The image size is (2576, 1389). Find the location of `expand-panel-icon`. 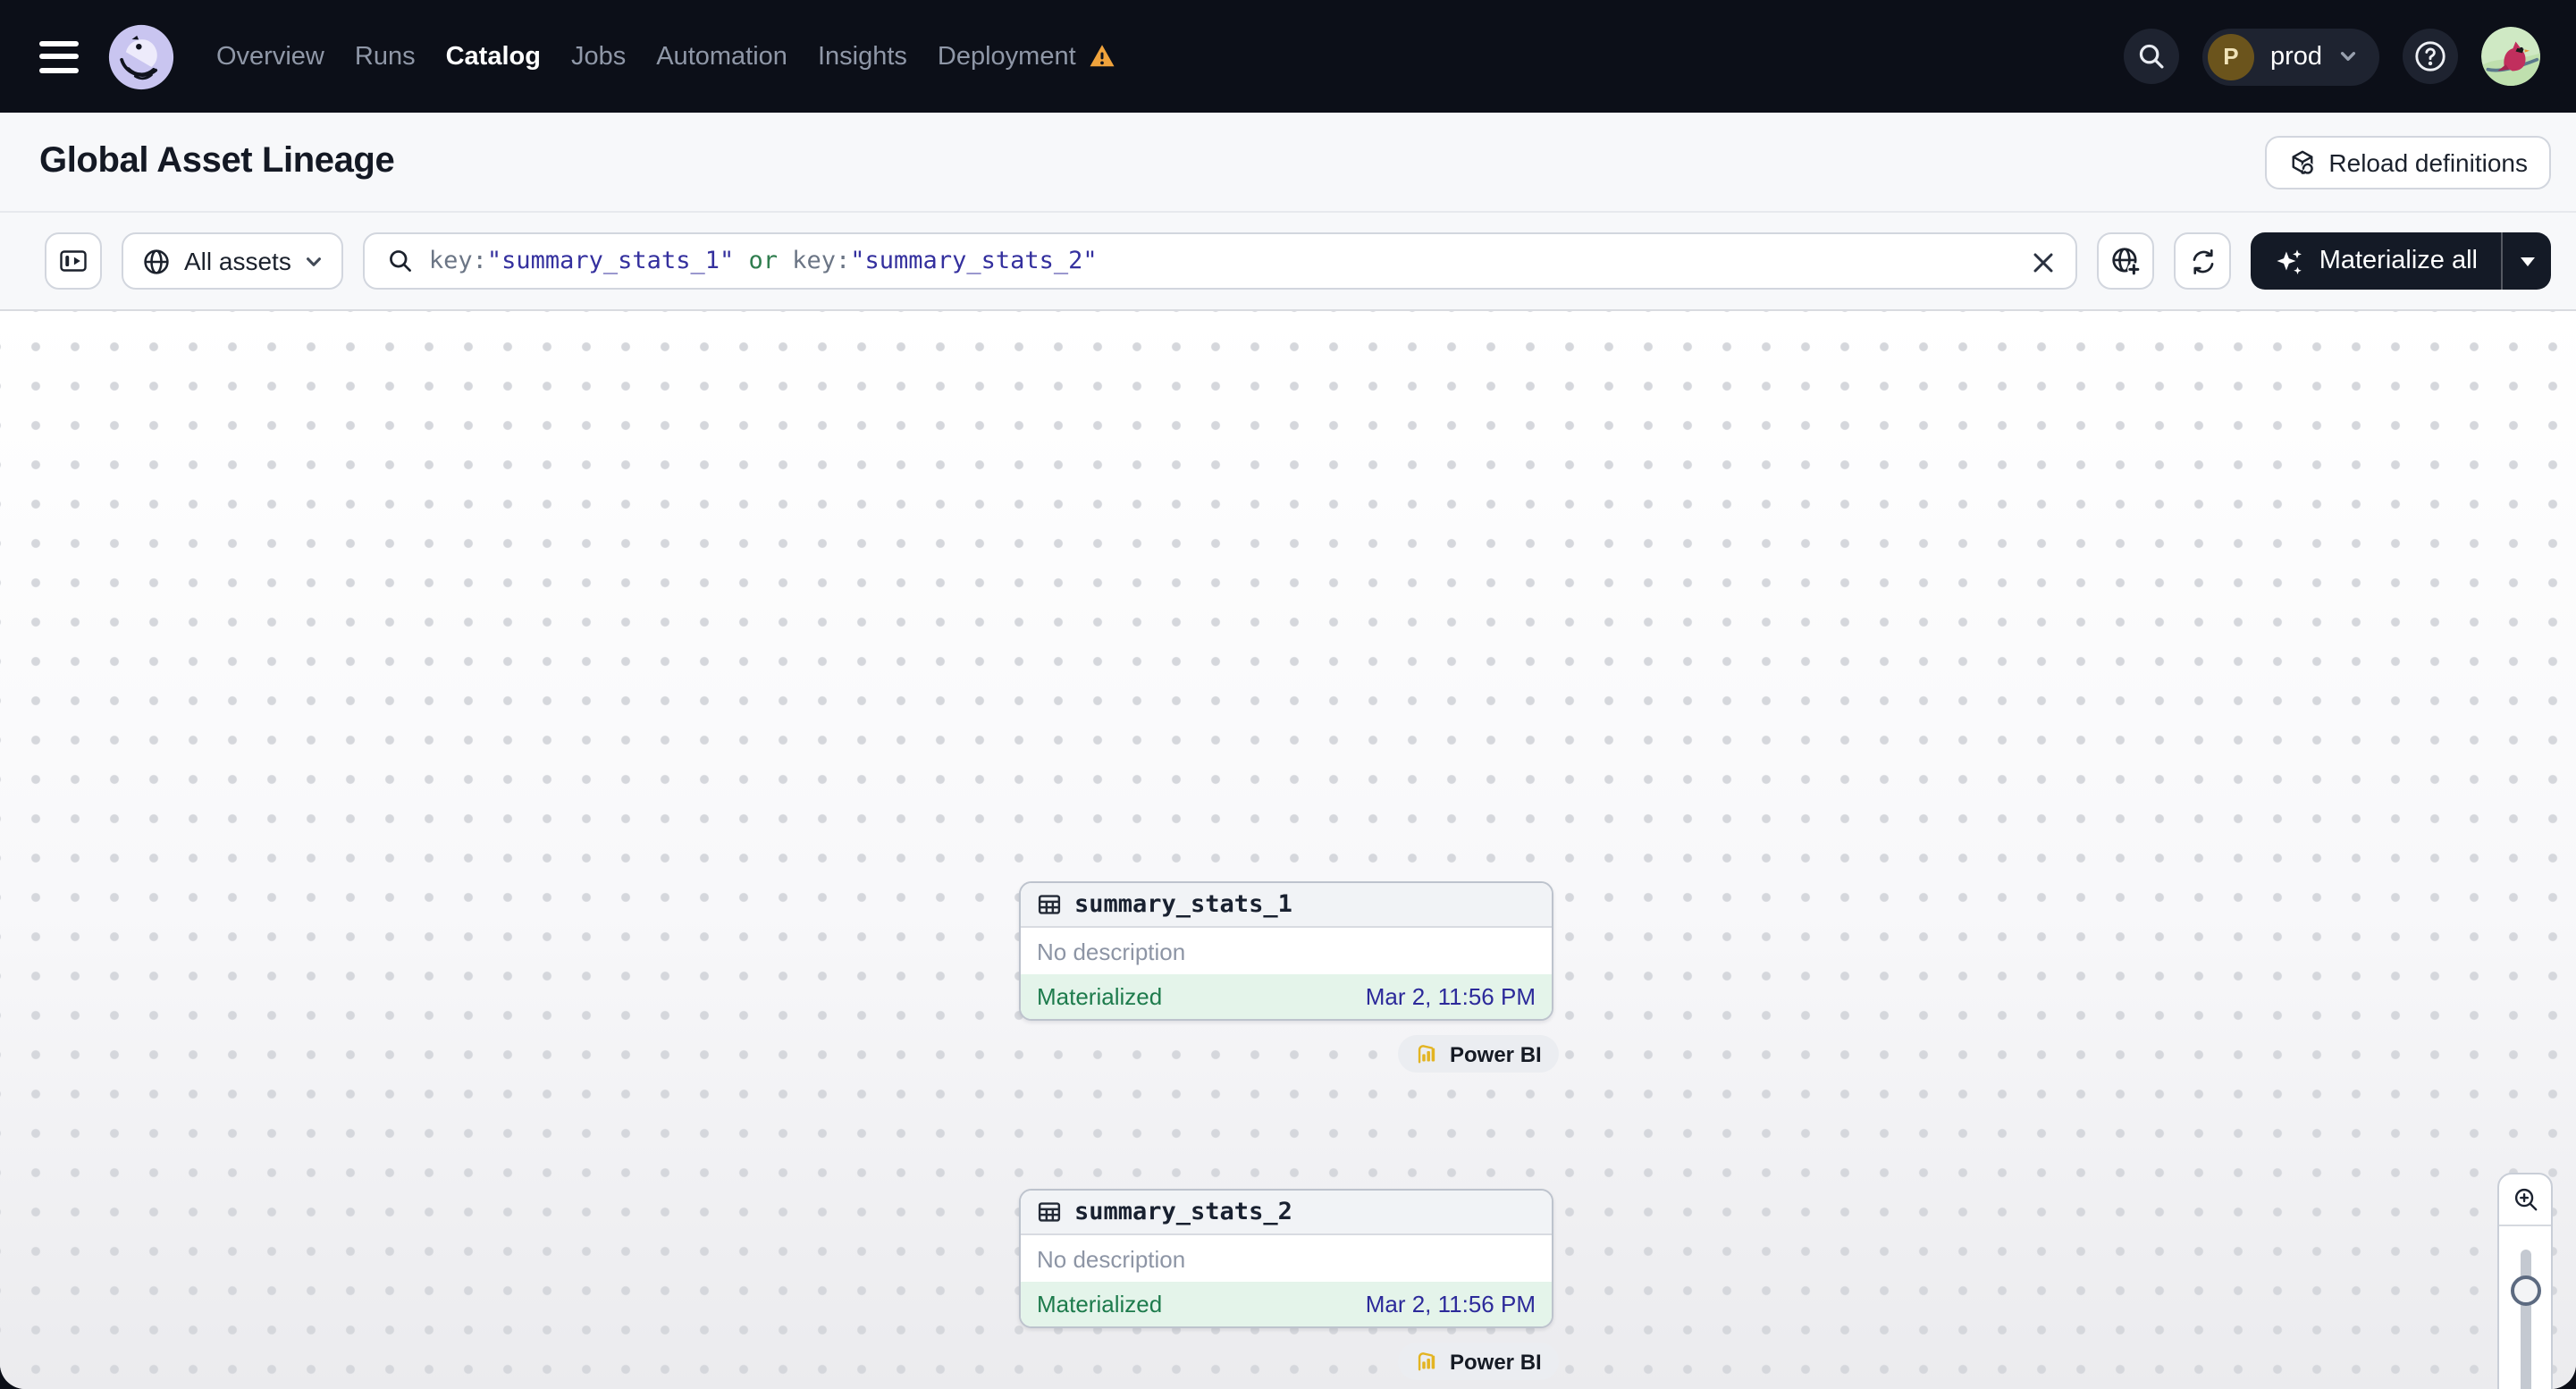

expand-panel-icon is located at coordinates (73, 261).